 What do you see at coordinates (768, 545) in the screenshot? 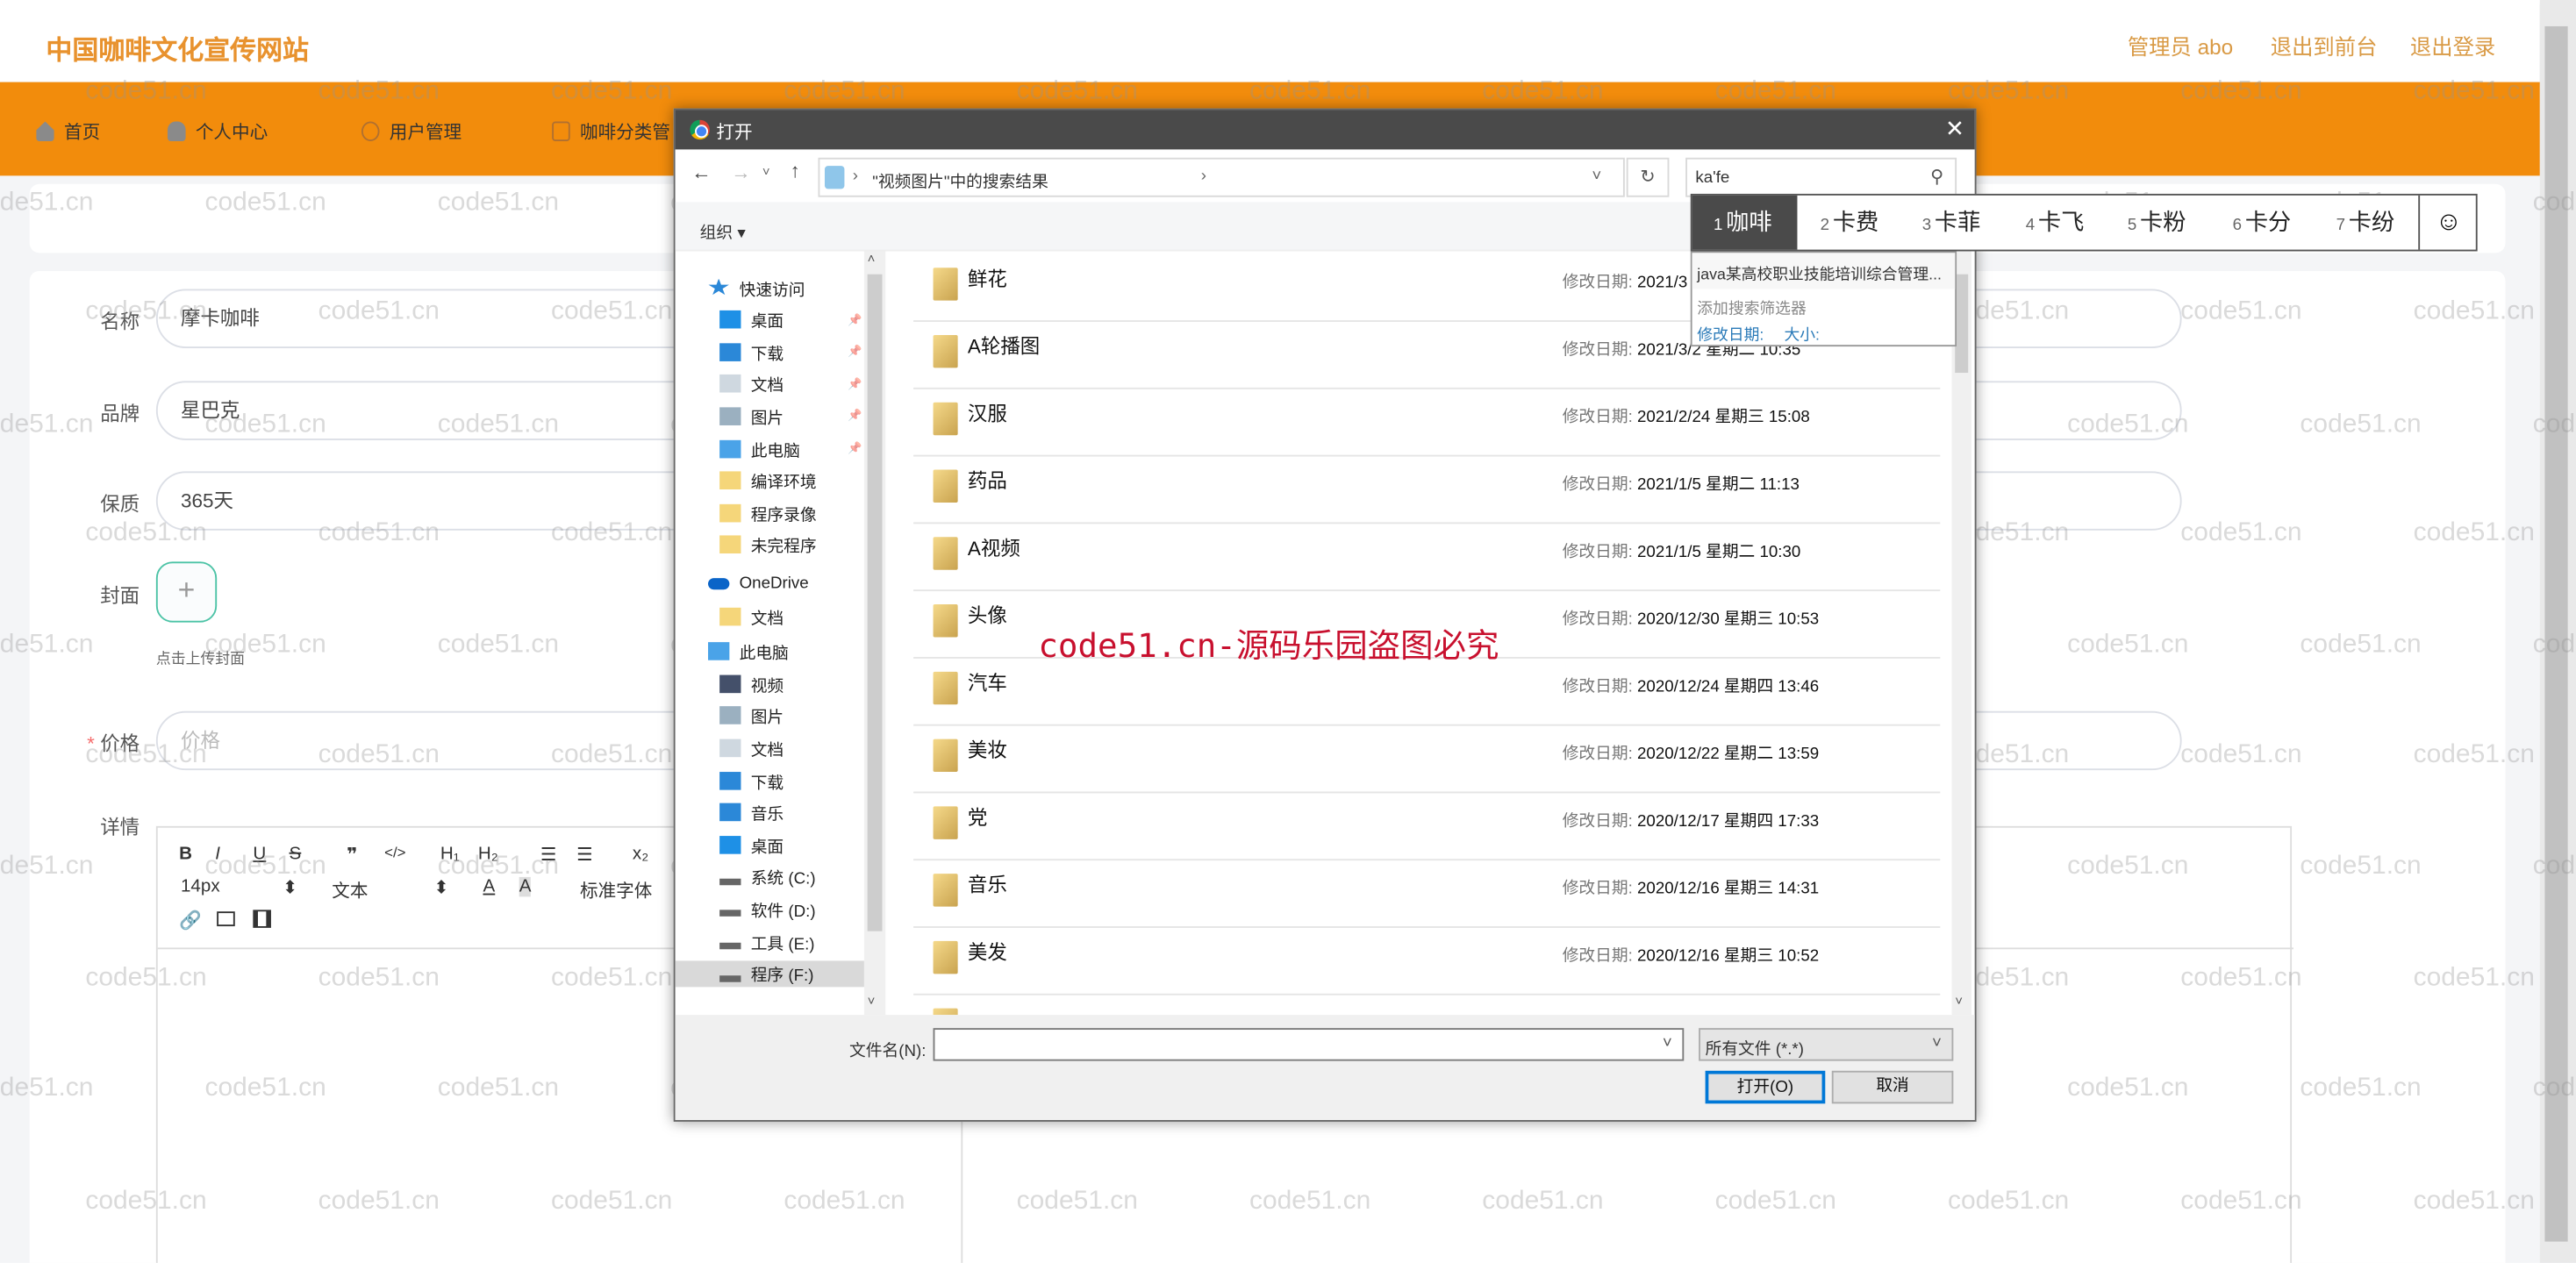
I see `nav-pane-item: 未完程序` at bounding box center [768, 545].